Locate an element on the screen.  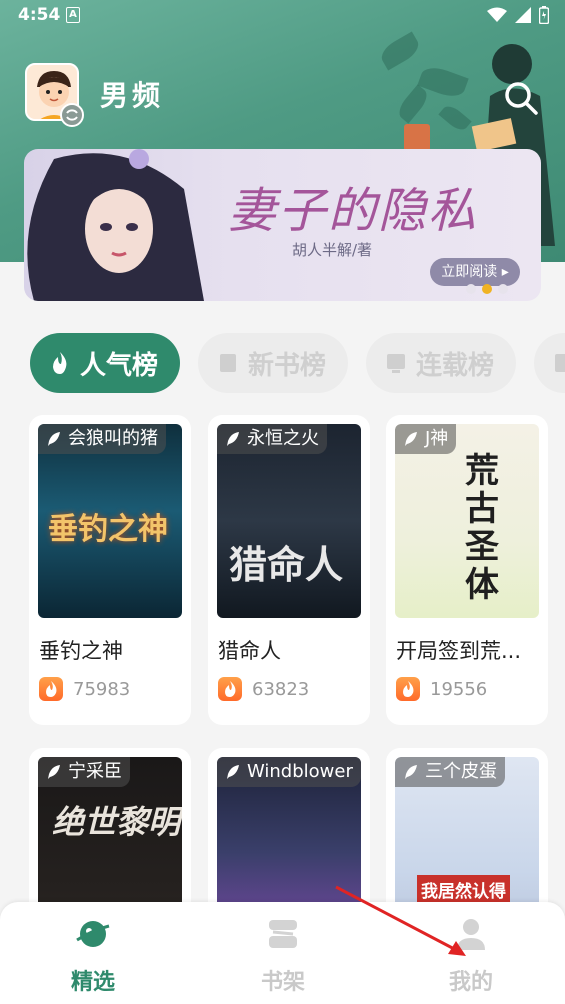
nav-label: 精选 is located at coordinates (92, 982).